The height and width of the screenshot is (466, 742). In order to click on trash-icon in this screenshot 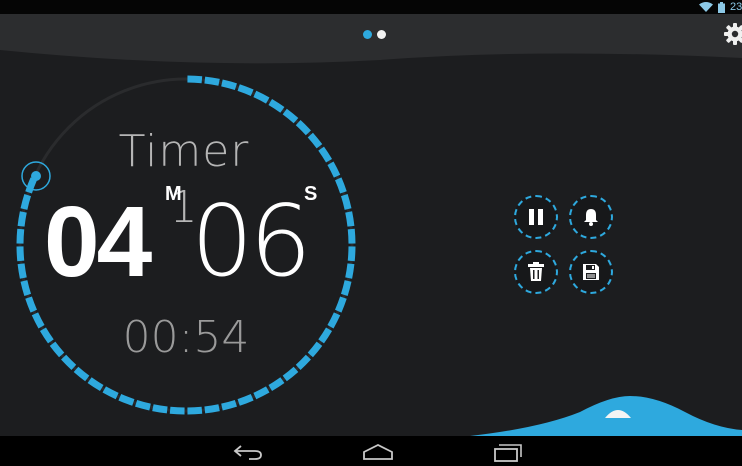, I will do `click(536, 271)`.